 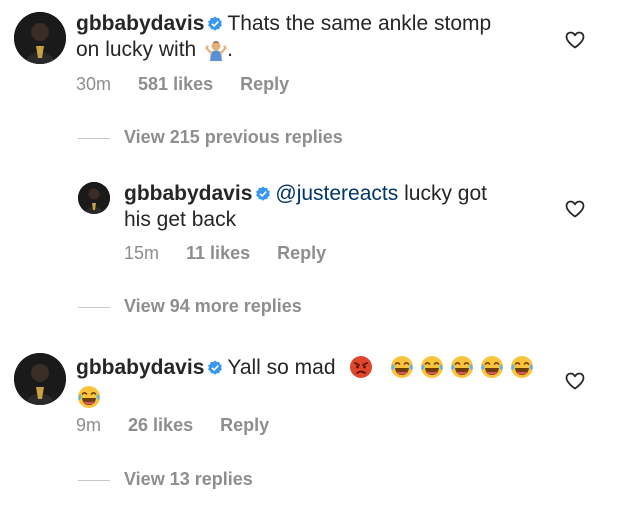 What do you see at coordinates (281, 367) in the screenshot?
I see `comment-body-line1: Yall so mad` at bounding box center [281, 367].